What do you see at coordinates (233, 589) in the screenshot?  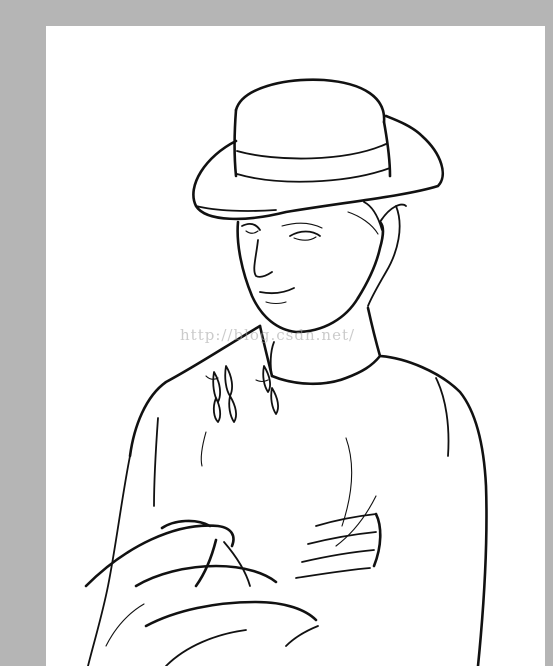 I see `arms-drawing` at bounding box center [233, 589].